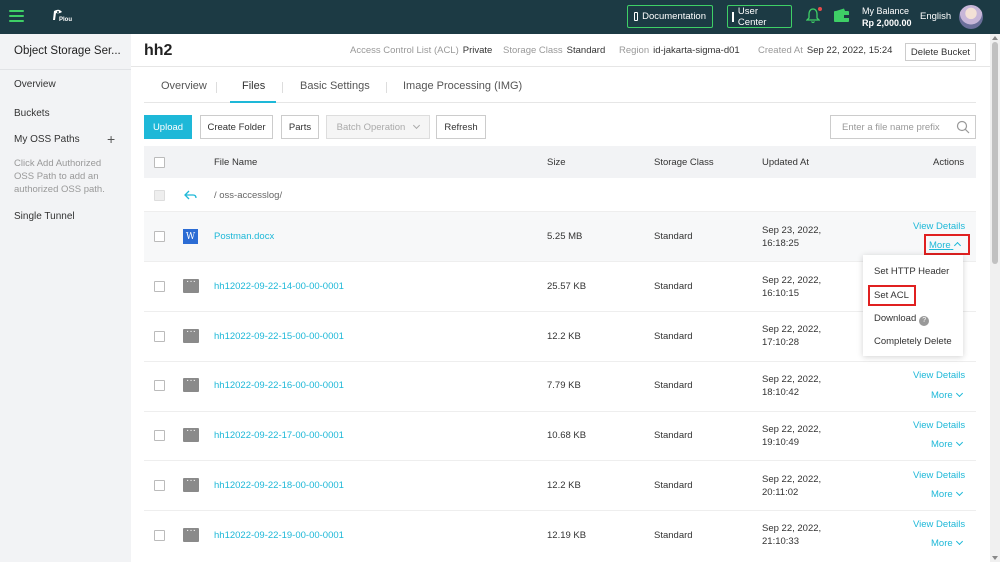  Describe the element at coordinates (814, 15) in the screenshot. I see `notification-bell-icon` at that location.